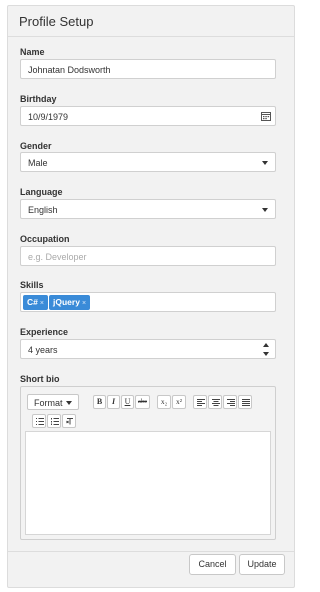 The height and width of the screenshot is (592, 320). Describe the element at coordinates (148, 483) in the screenshot. I see `bio-textarea` at that location.